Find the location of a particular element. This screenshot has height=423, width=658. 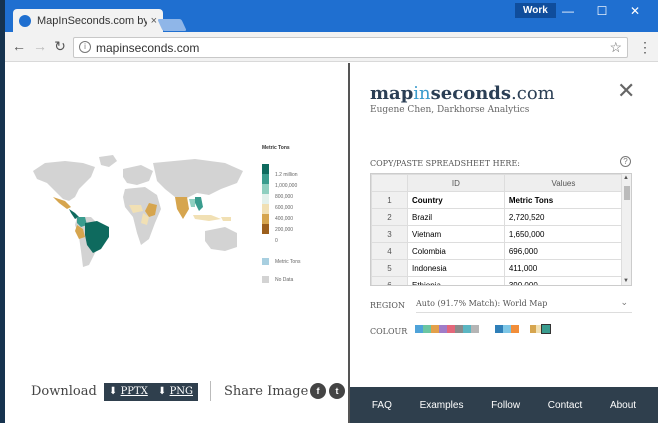

table-row: 3 Vietnam 1,650,000 is located at coordinates (497, 234).